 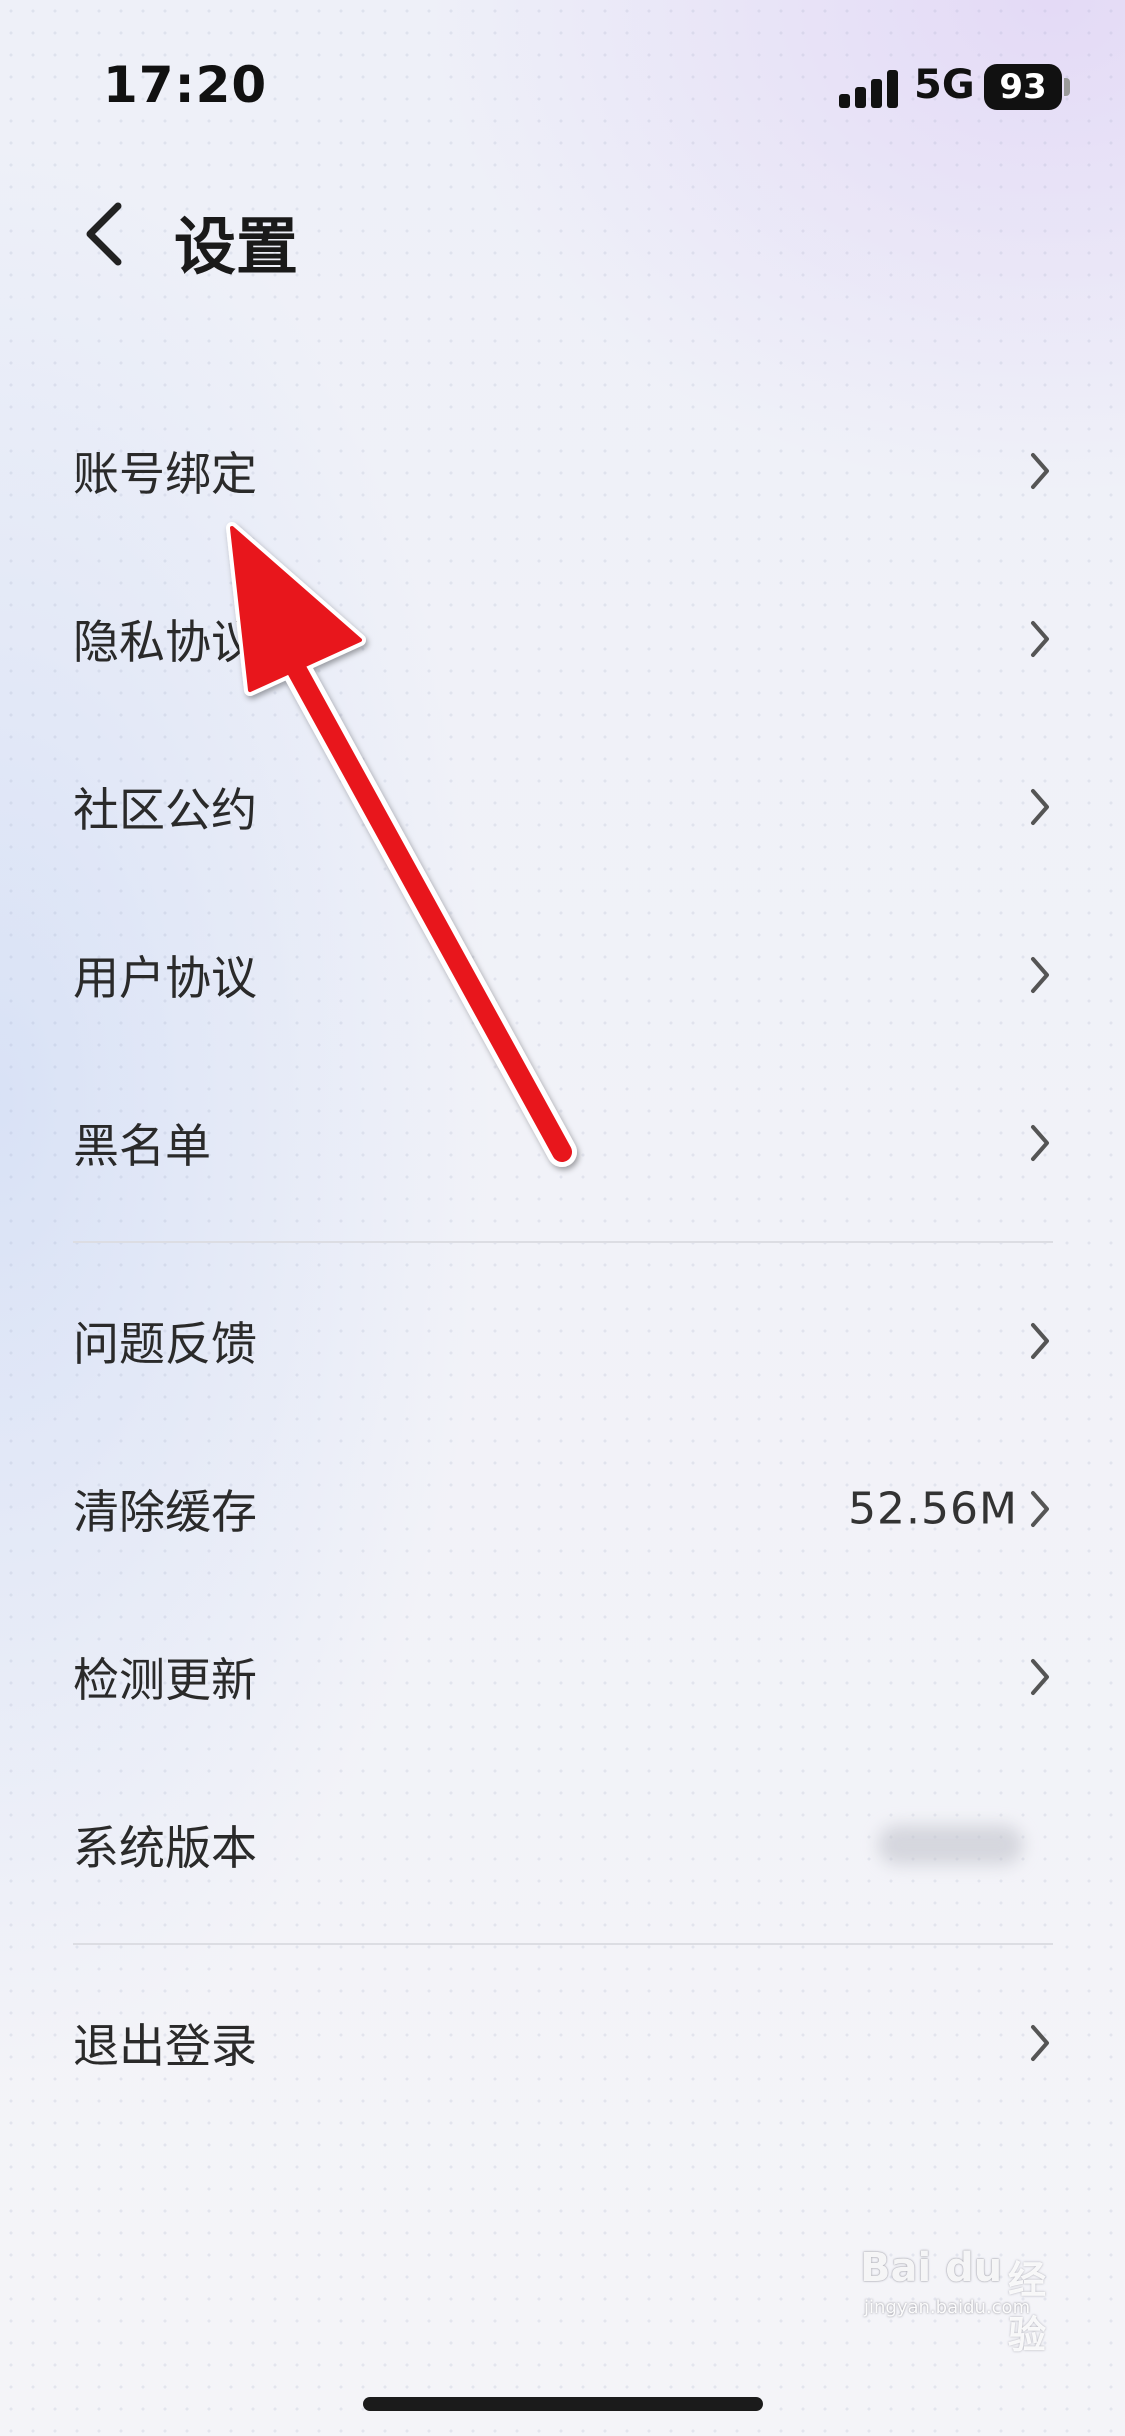 What do you see at coordinates (562, 807) in the screenshot?
I see `setting-community-rules: 社区公约` at bounding box center [562, 807].